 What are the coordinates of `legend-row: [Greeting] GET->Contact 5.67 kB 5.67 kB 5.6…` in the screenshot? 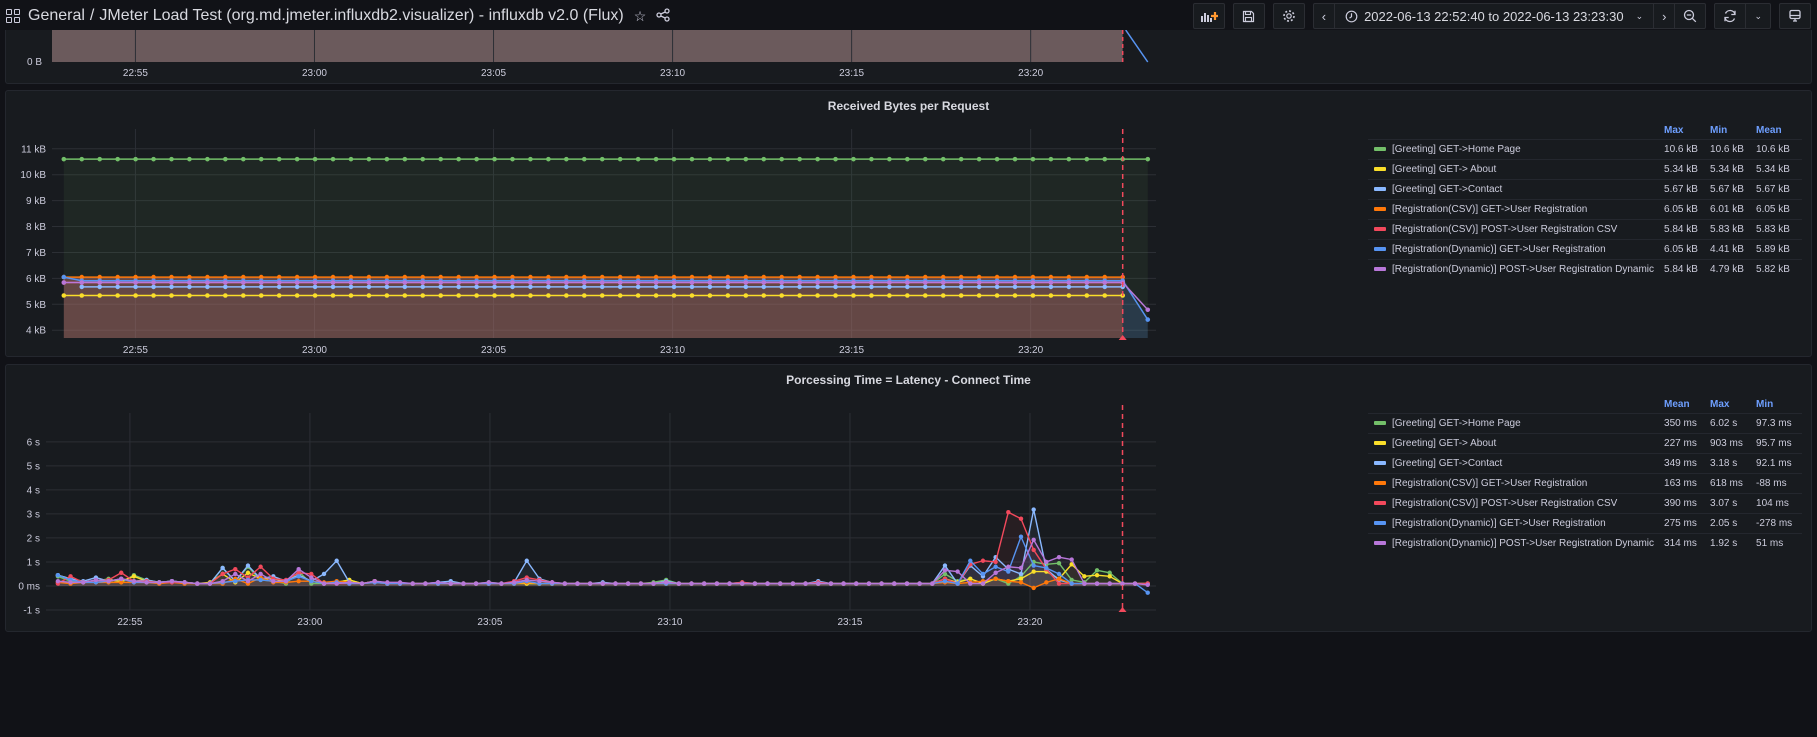 It's located at (1585, 189).